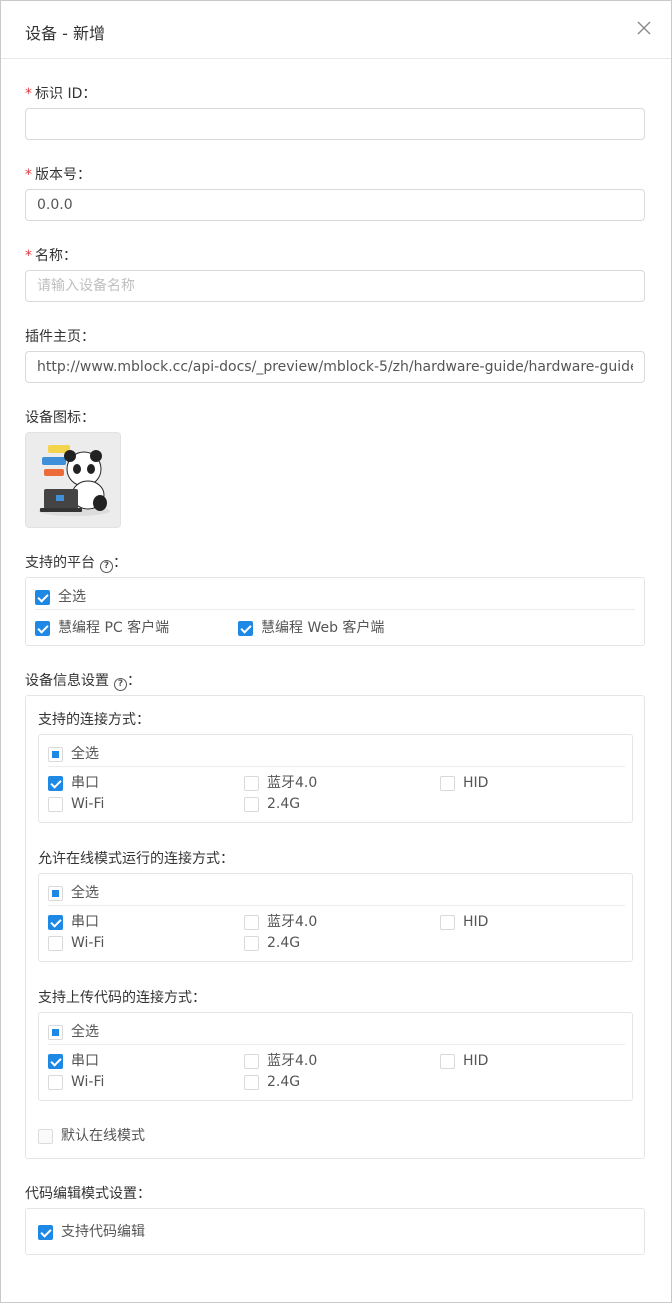  What do you see at coordinates (335, 917) in the screenshot?
I see `online-connection-group-panel: 全选 串口 蓝牙4.0 HID Wi-Fi 2.4G` at bounding box center [335, 917].